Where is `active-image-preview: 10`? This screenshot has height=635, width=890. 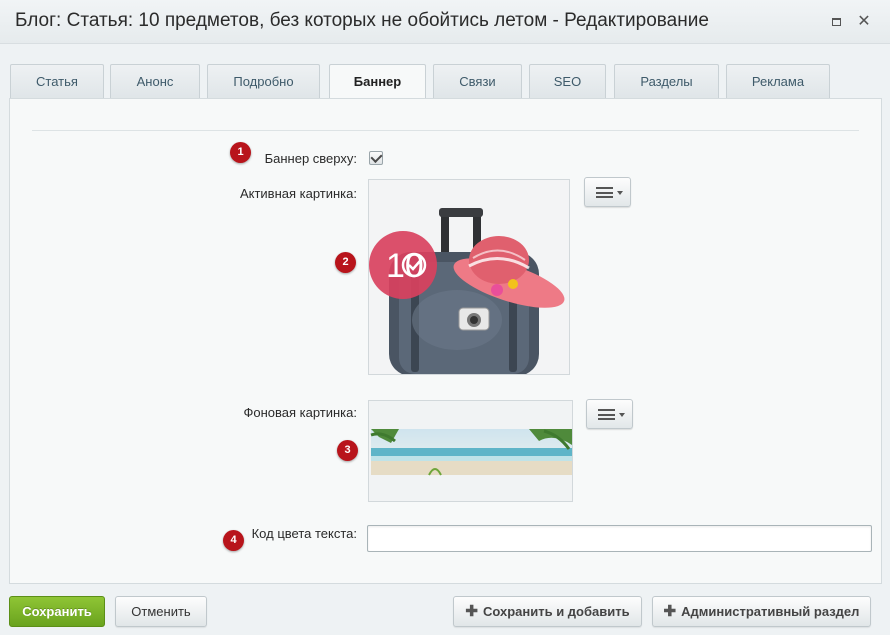
active-image-preview: 10 is located at coordinates (469, 277).